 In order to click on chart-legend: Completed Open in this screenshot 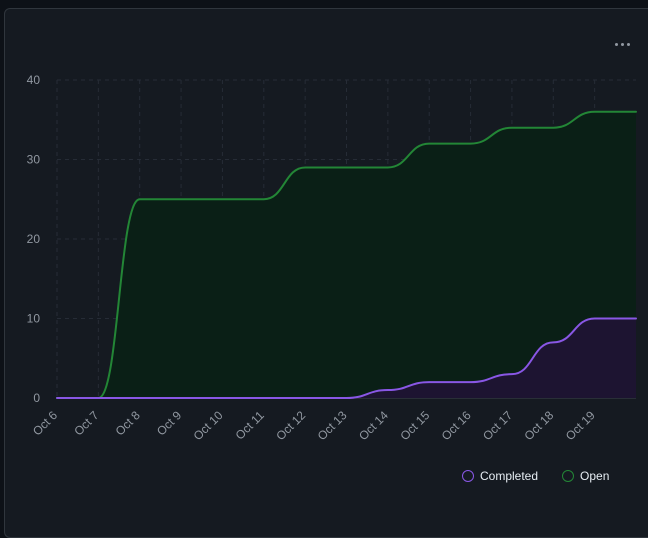, I will do `click(535, 476)`.